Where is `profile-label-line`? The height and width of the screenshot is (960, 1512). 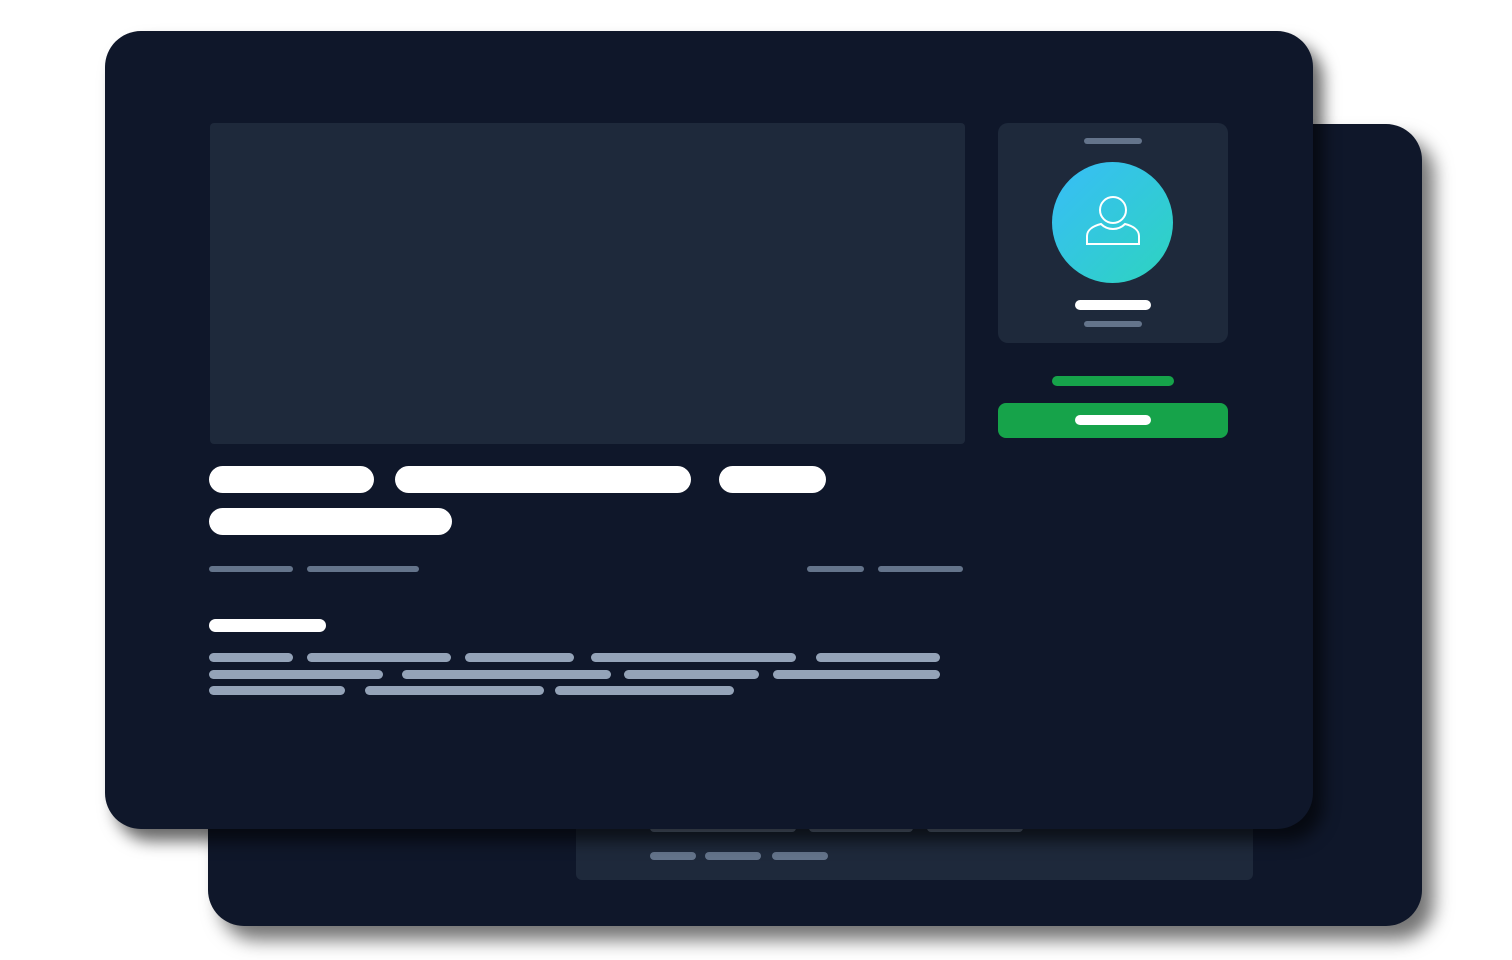
profile-label-line is located at coordinates (1113, 141).